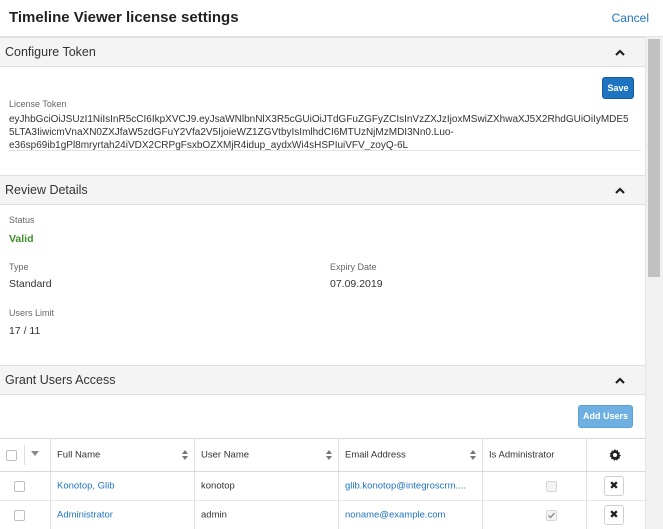  What do you see at coordinates (356, 284) in the screenshot?
I see `expiry-date-value: 07.09.2019` at bounding box center [356, 284].